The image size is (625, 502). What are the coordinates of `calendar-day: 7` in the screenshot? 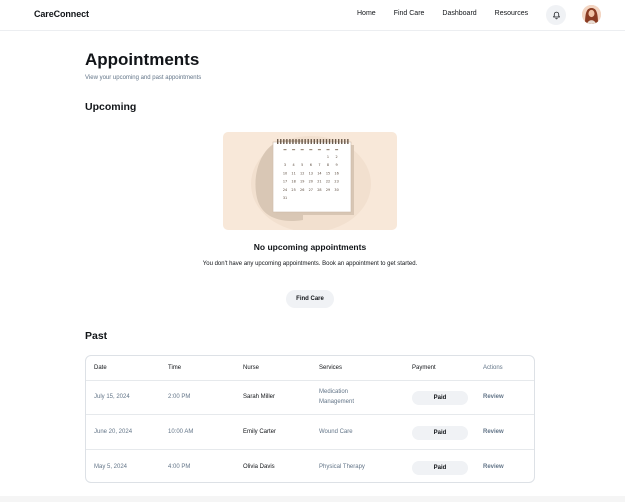 It's located at (319, 165).